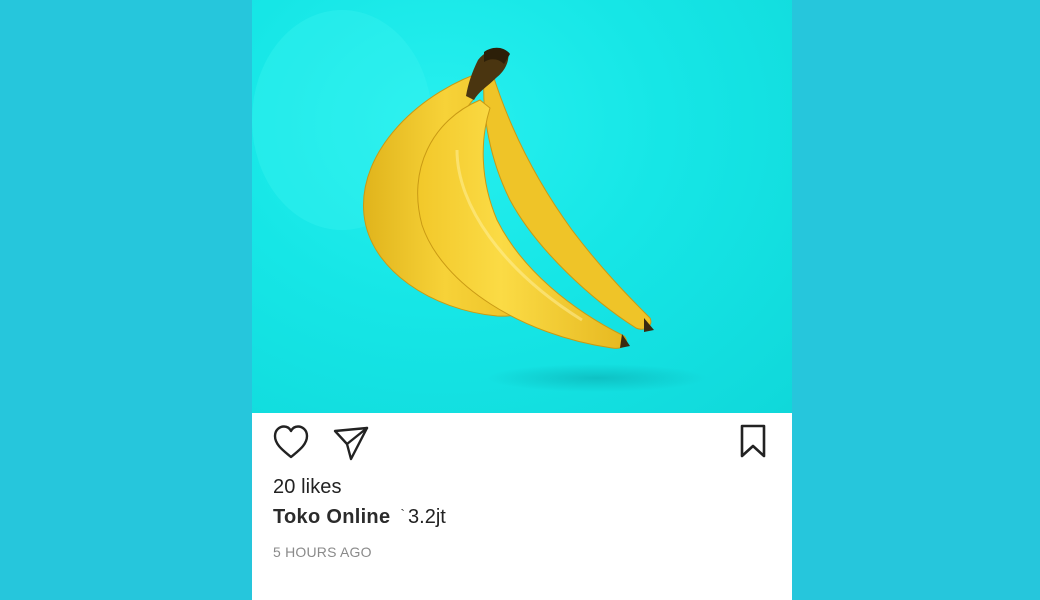 Image resolution: width=1040 pixels, height=600 pixels. Describe the element at coordinates (322, 552) in the screenshot. I see `post-timestamp: 5 HOURS AGO` at that location.